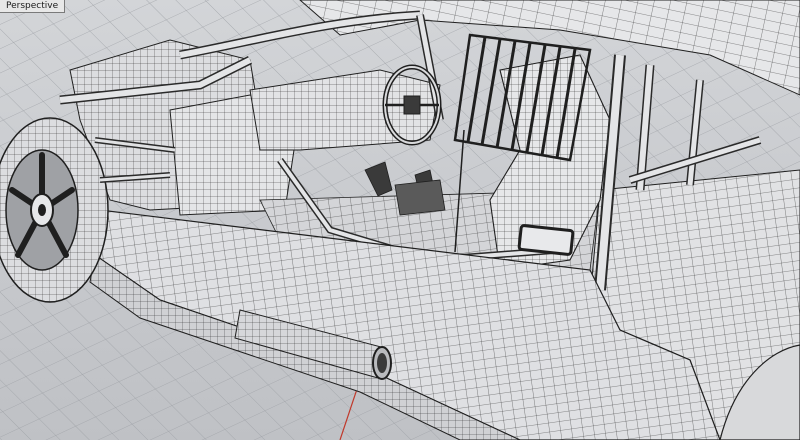  What do you see at coordinates (546, 240) in the screenshot?
I see `side-mirror` at bounding box center [546, 240].